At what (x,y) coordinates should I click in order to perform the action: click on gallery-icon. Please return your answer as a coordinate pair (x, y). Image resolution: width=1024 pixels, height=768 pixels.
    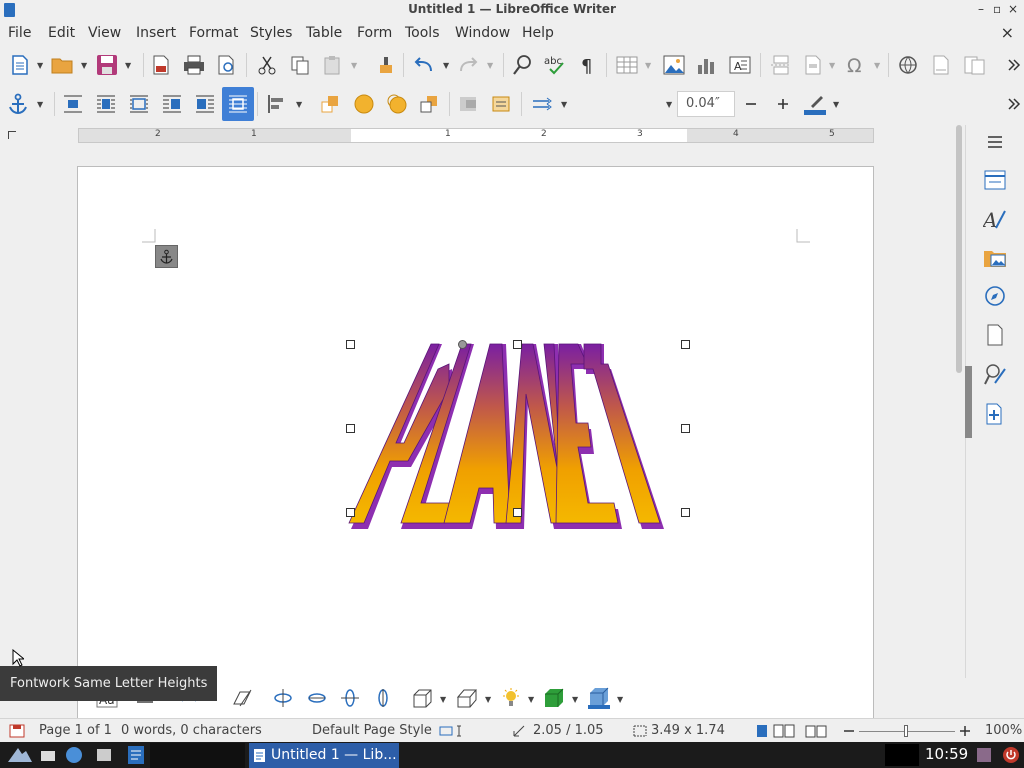
    Looking at the image, I should click on (995, 258).